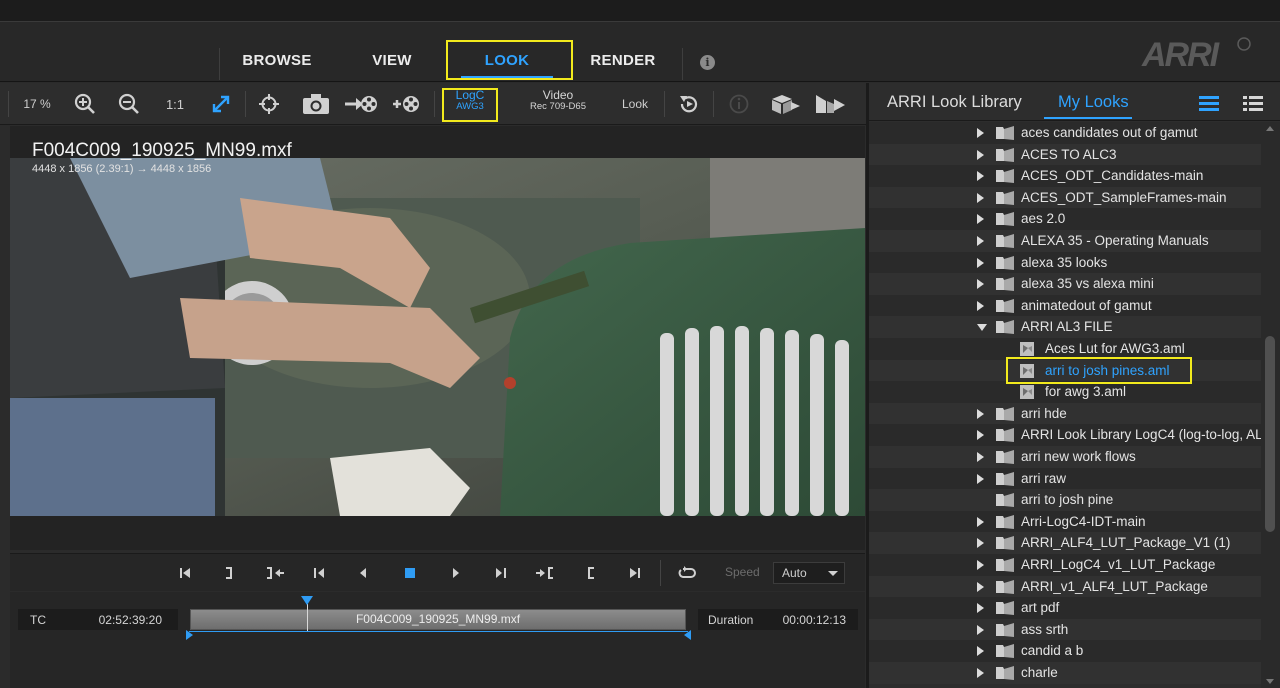 The height and width of the screenshot is (688, 1280). I want to click on info-icon: i, so click(707, 62).